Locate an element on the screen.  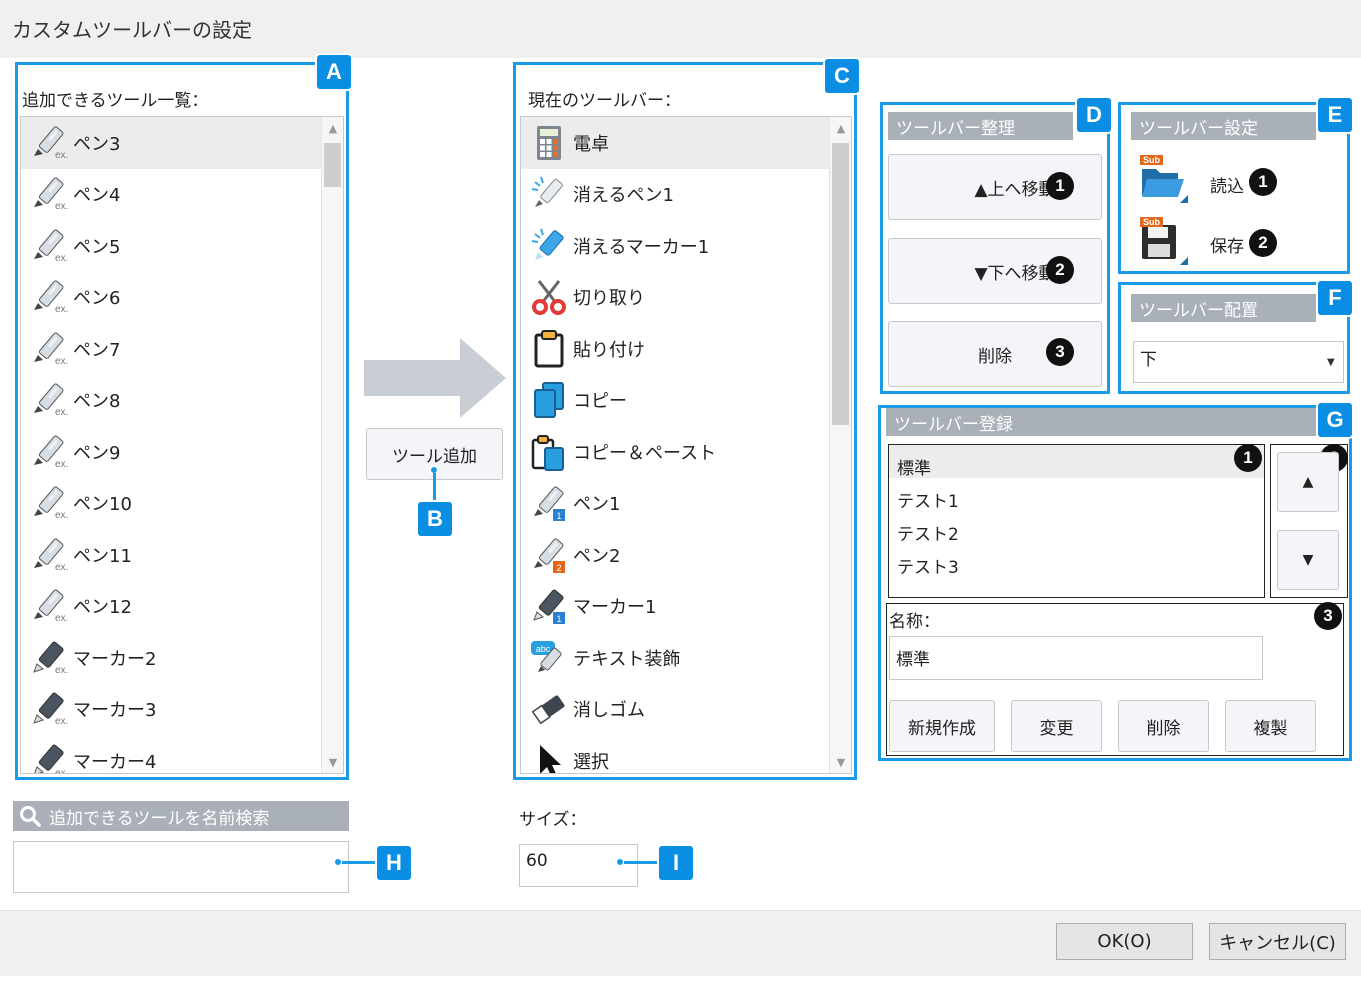
search-header: 追加できるツールを名前検索 is located at coordinates (181, 816).